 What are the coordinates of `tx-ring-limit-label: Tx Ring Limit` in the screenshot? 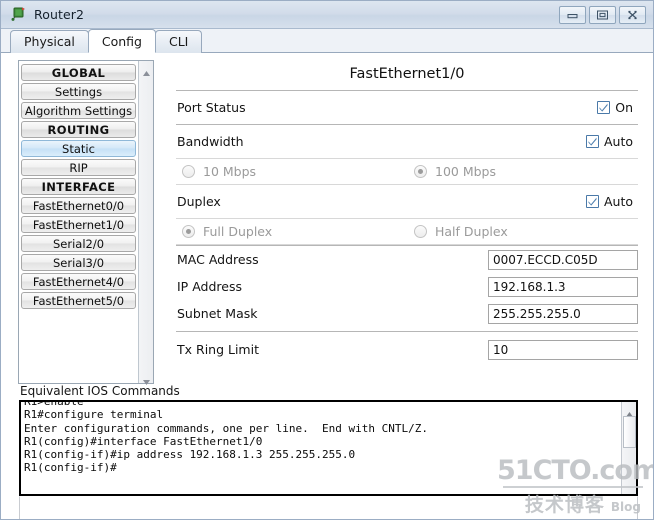 It's located at (218, 349).